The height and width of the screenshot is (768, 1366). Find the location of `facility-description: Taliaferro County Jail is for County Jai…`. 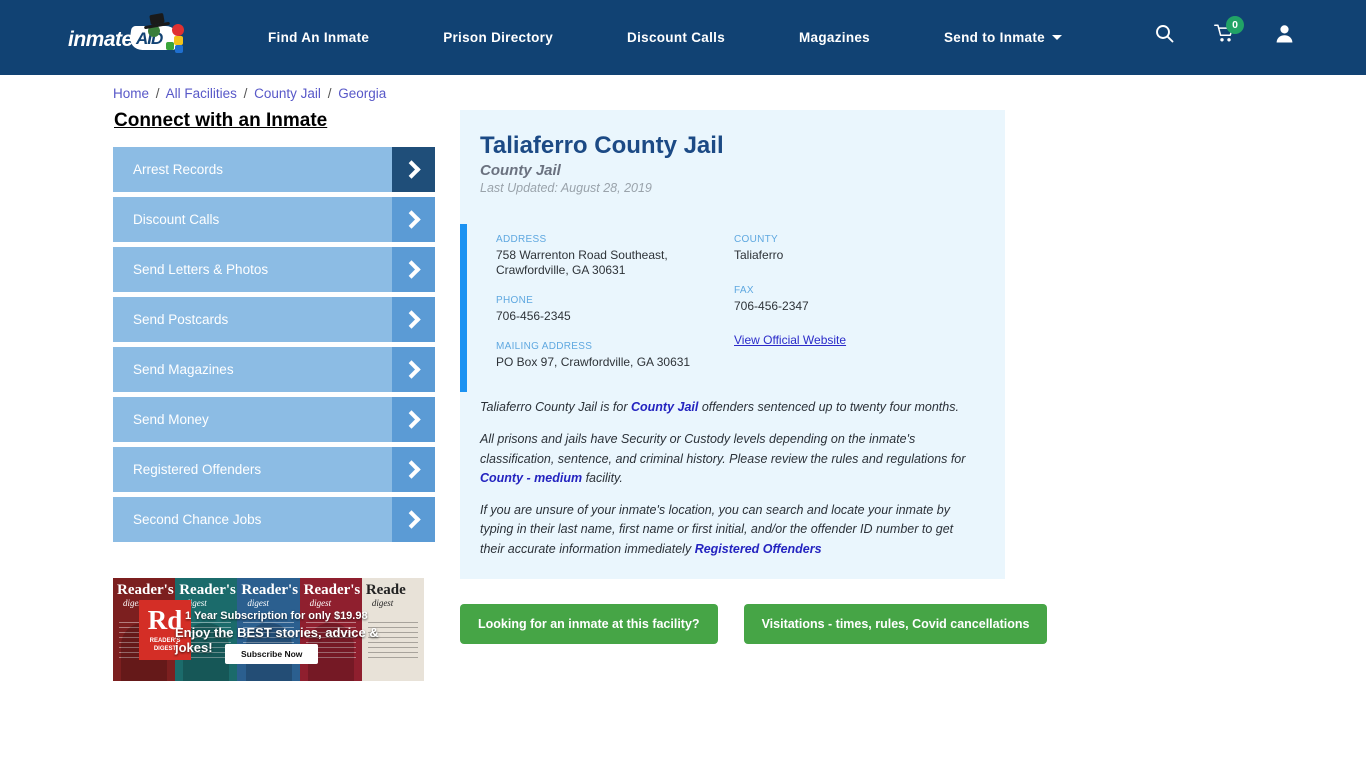

facility-description: Taliaferro County Jail is for County Jai… is located at coordinates (732, 485).